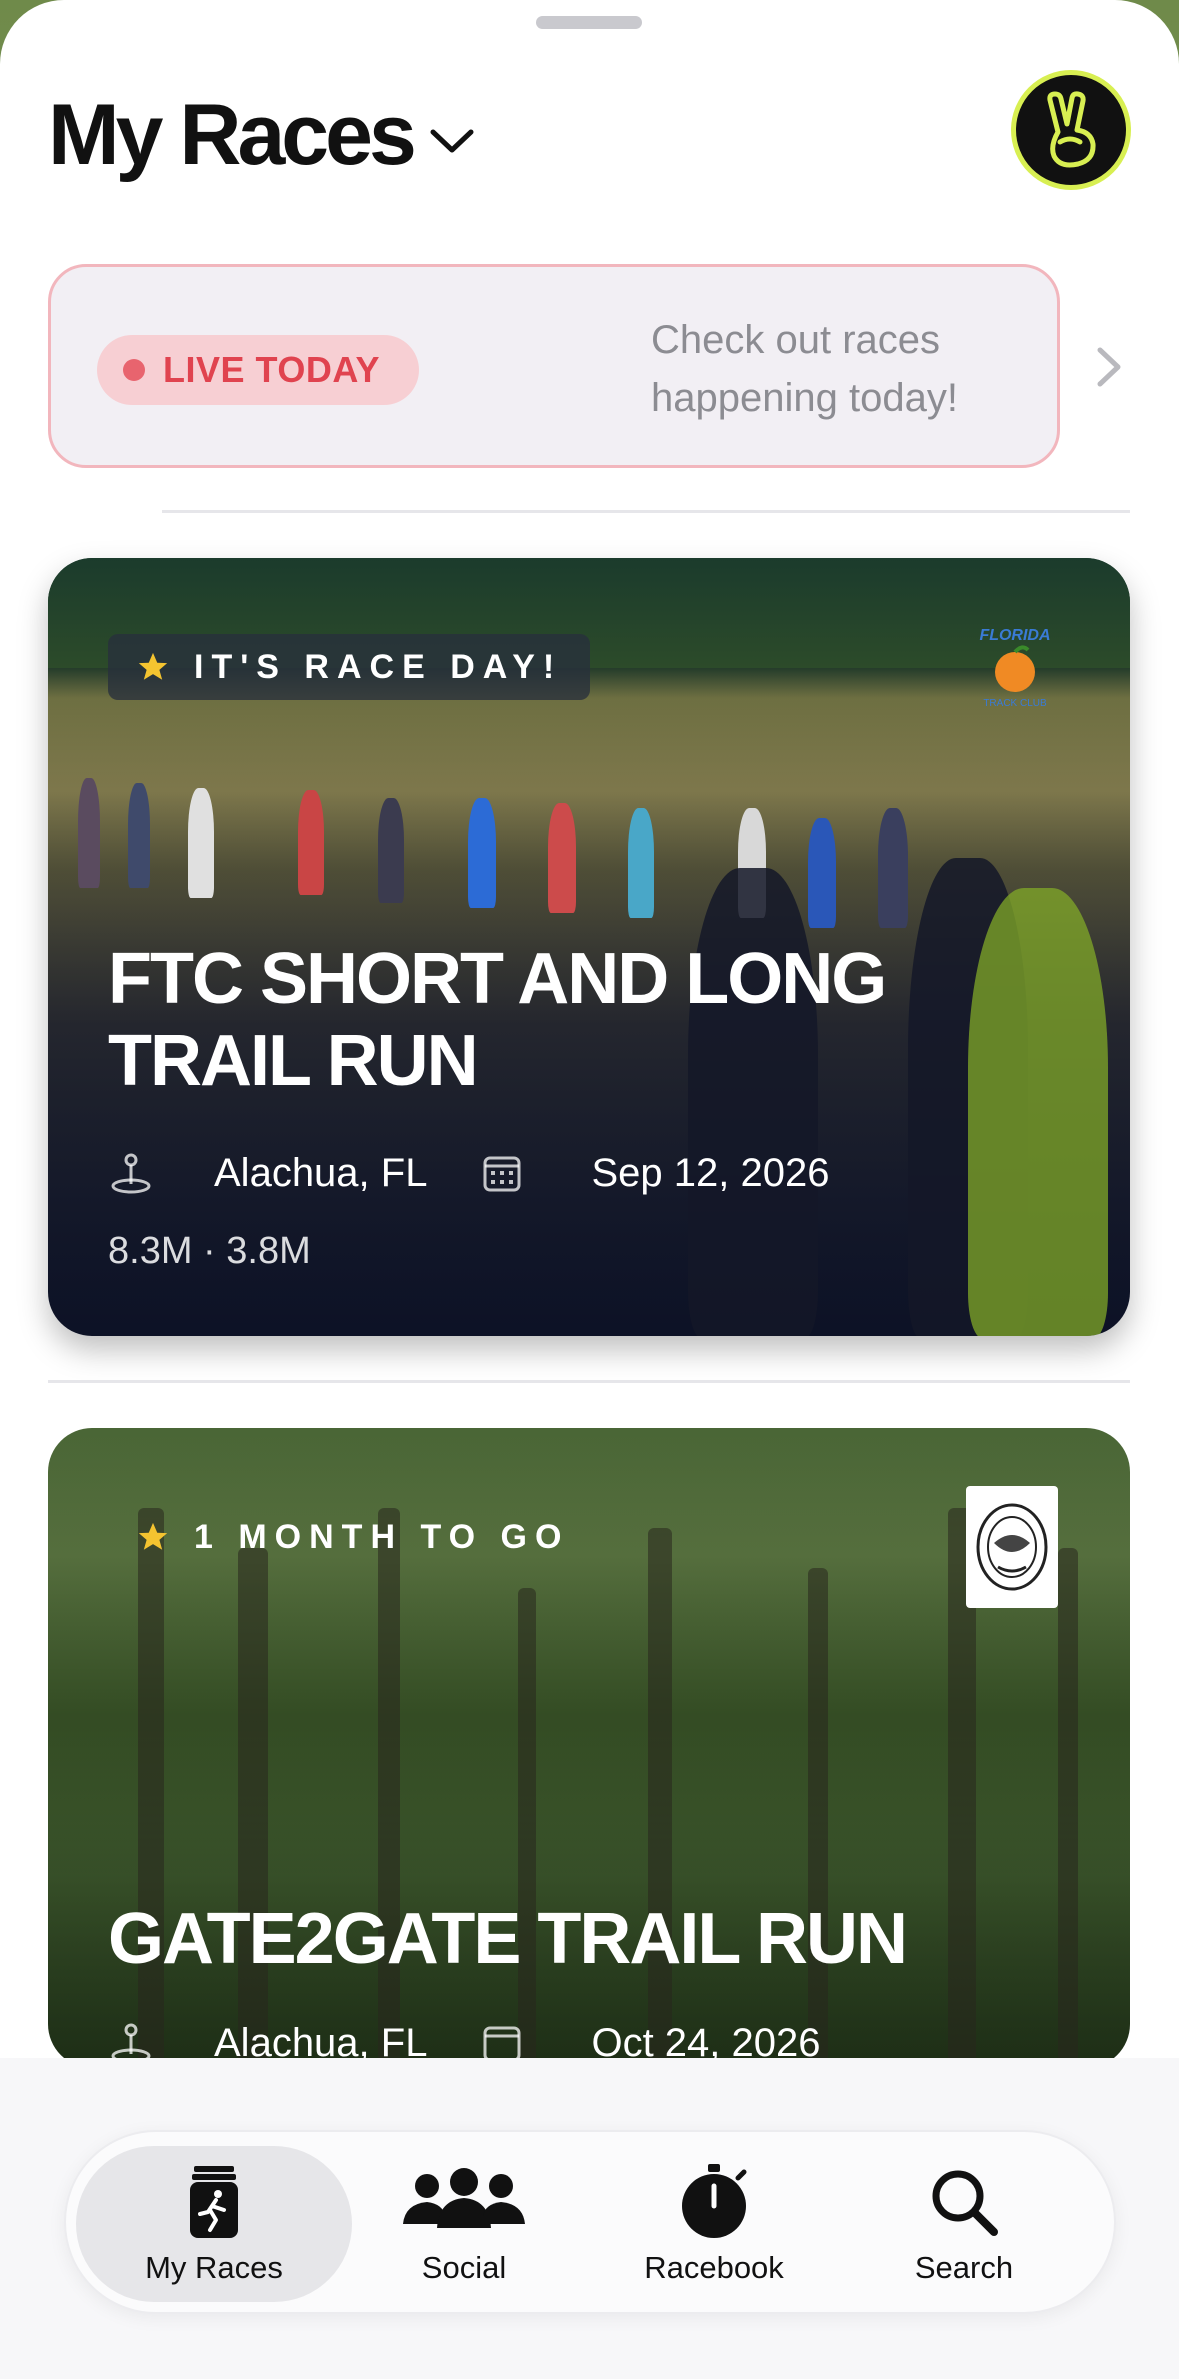  I want to click on tab-social: Social, so click(464, 2224).